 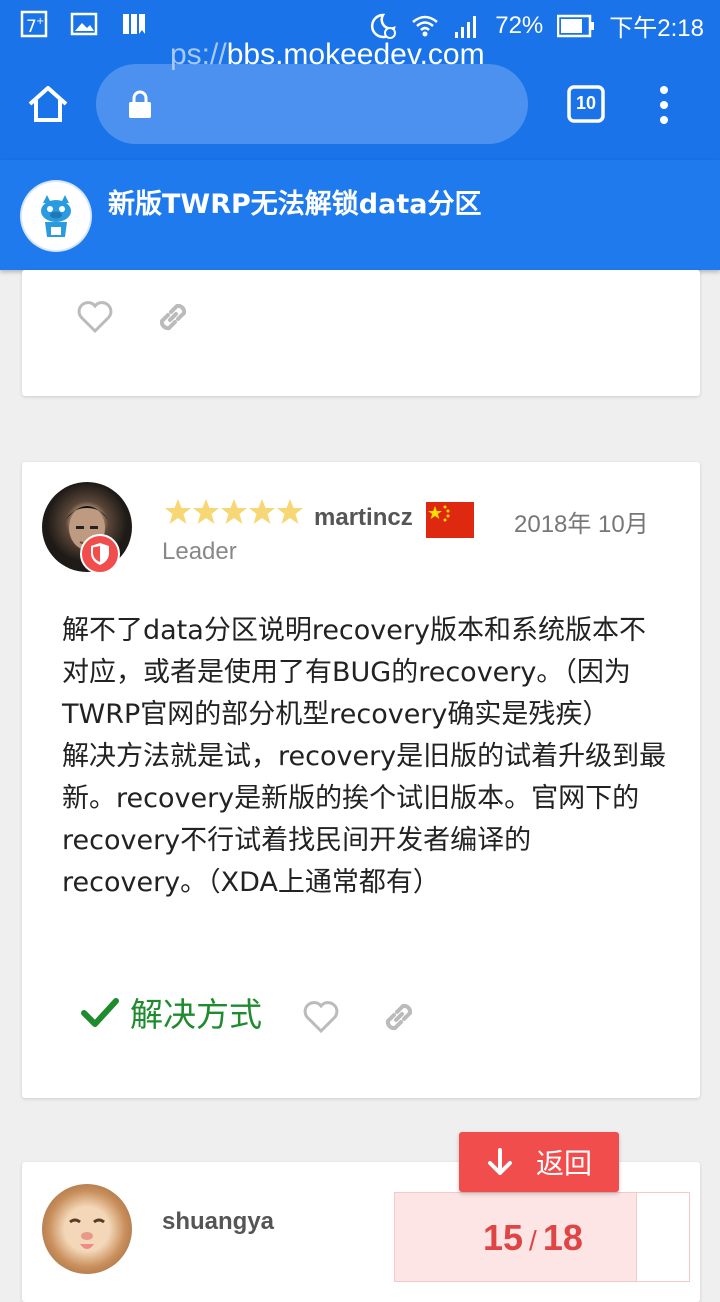 What do you see at coordinates (295, 204) in the screenshot?
I see `topic-title: 新版TWRP无法解锁data分区` at bounding box center [295, 204].